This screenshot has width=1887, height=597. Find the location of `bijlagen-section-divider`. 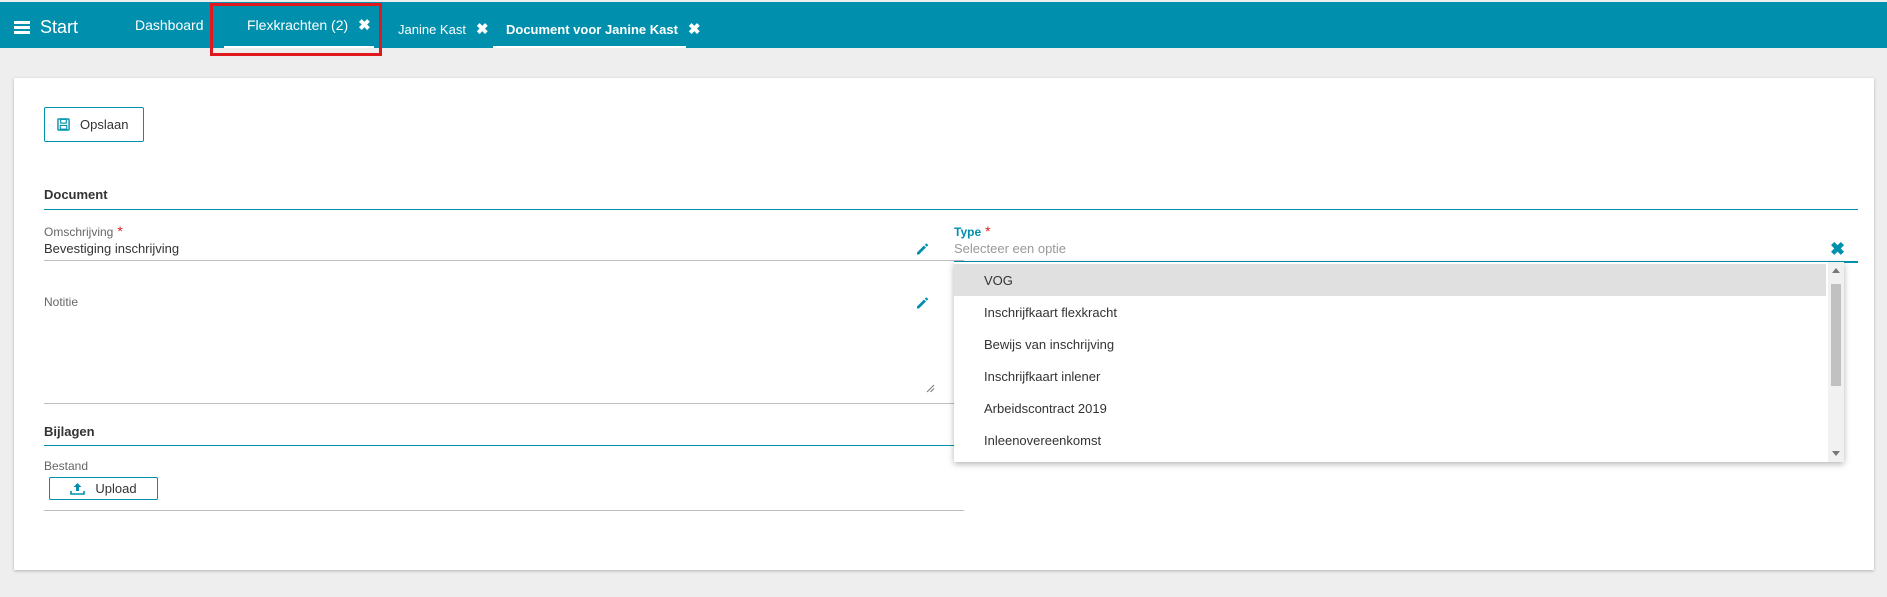

bijlagen-section-divider is located at coordinates (504, 445).